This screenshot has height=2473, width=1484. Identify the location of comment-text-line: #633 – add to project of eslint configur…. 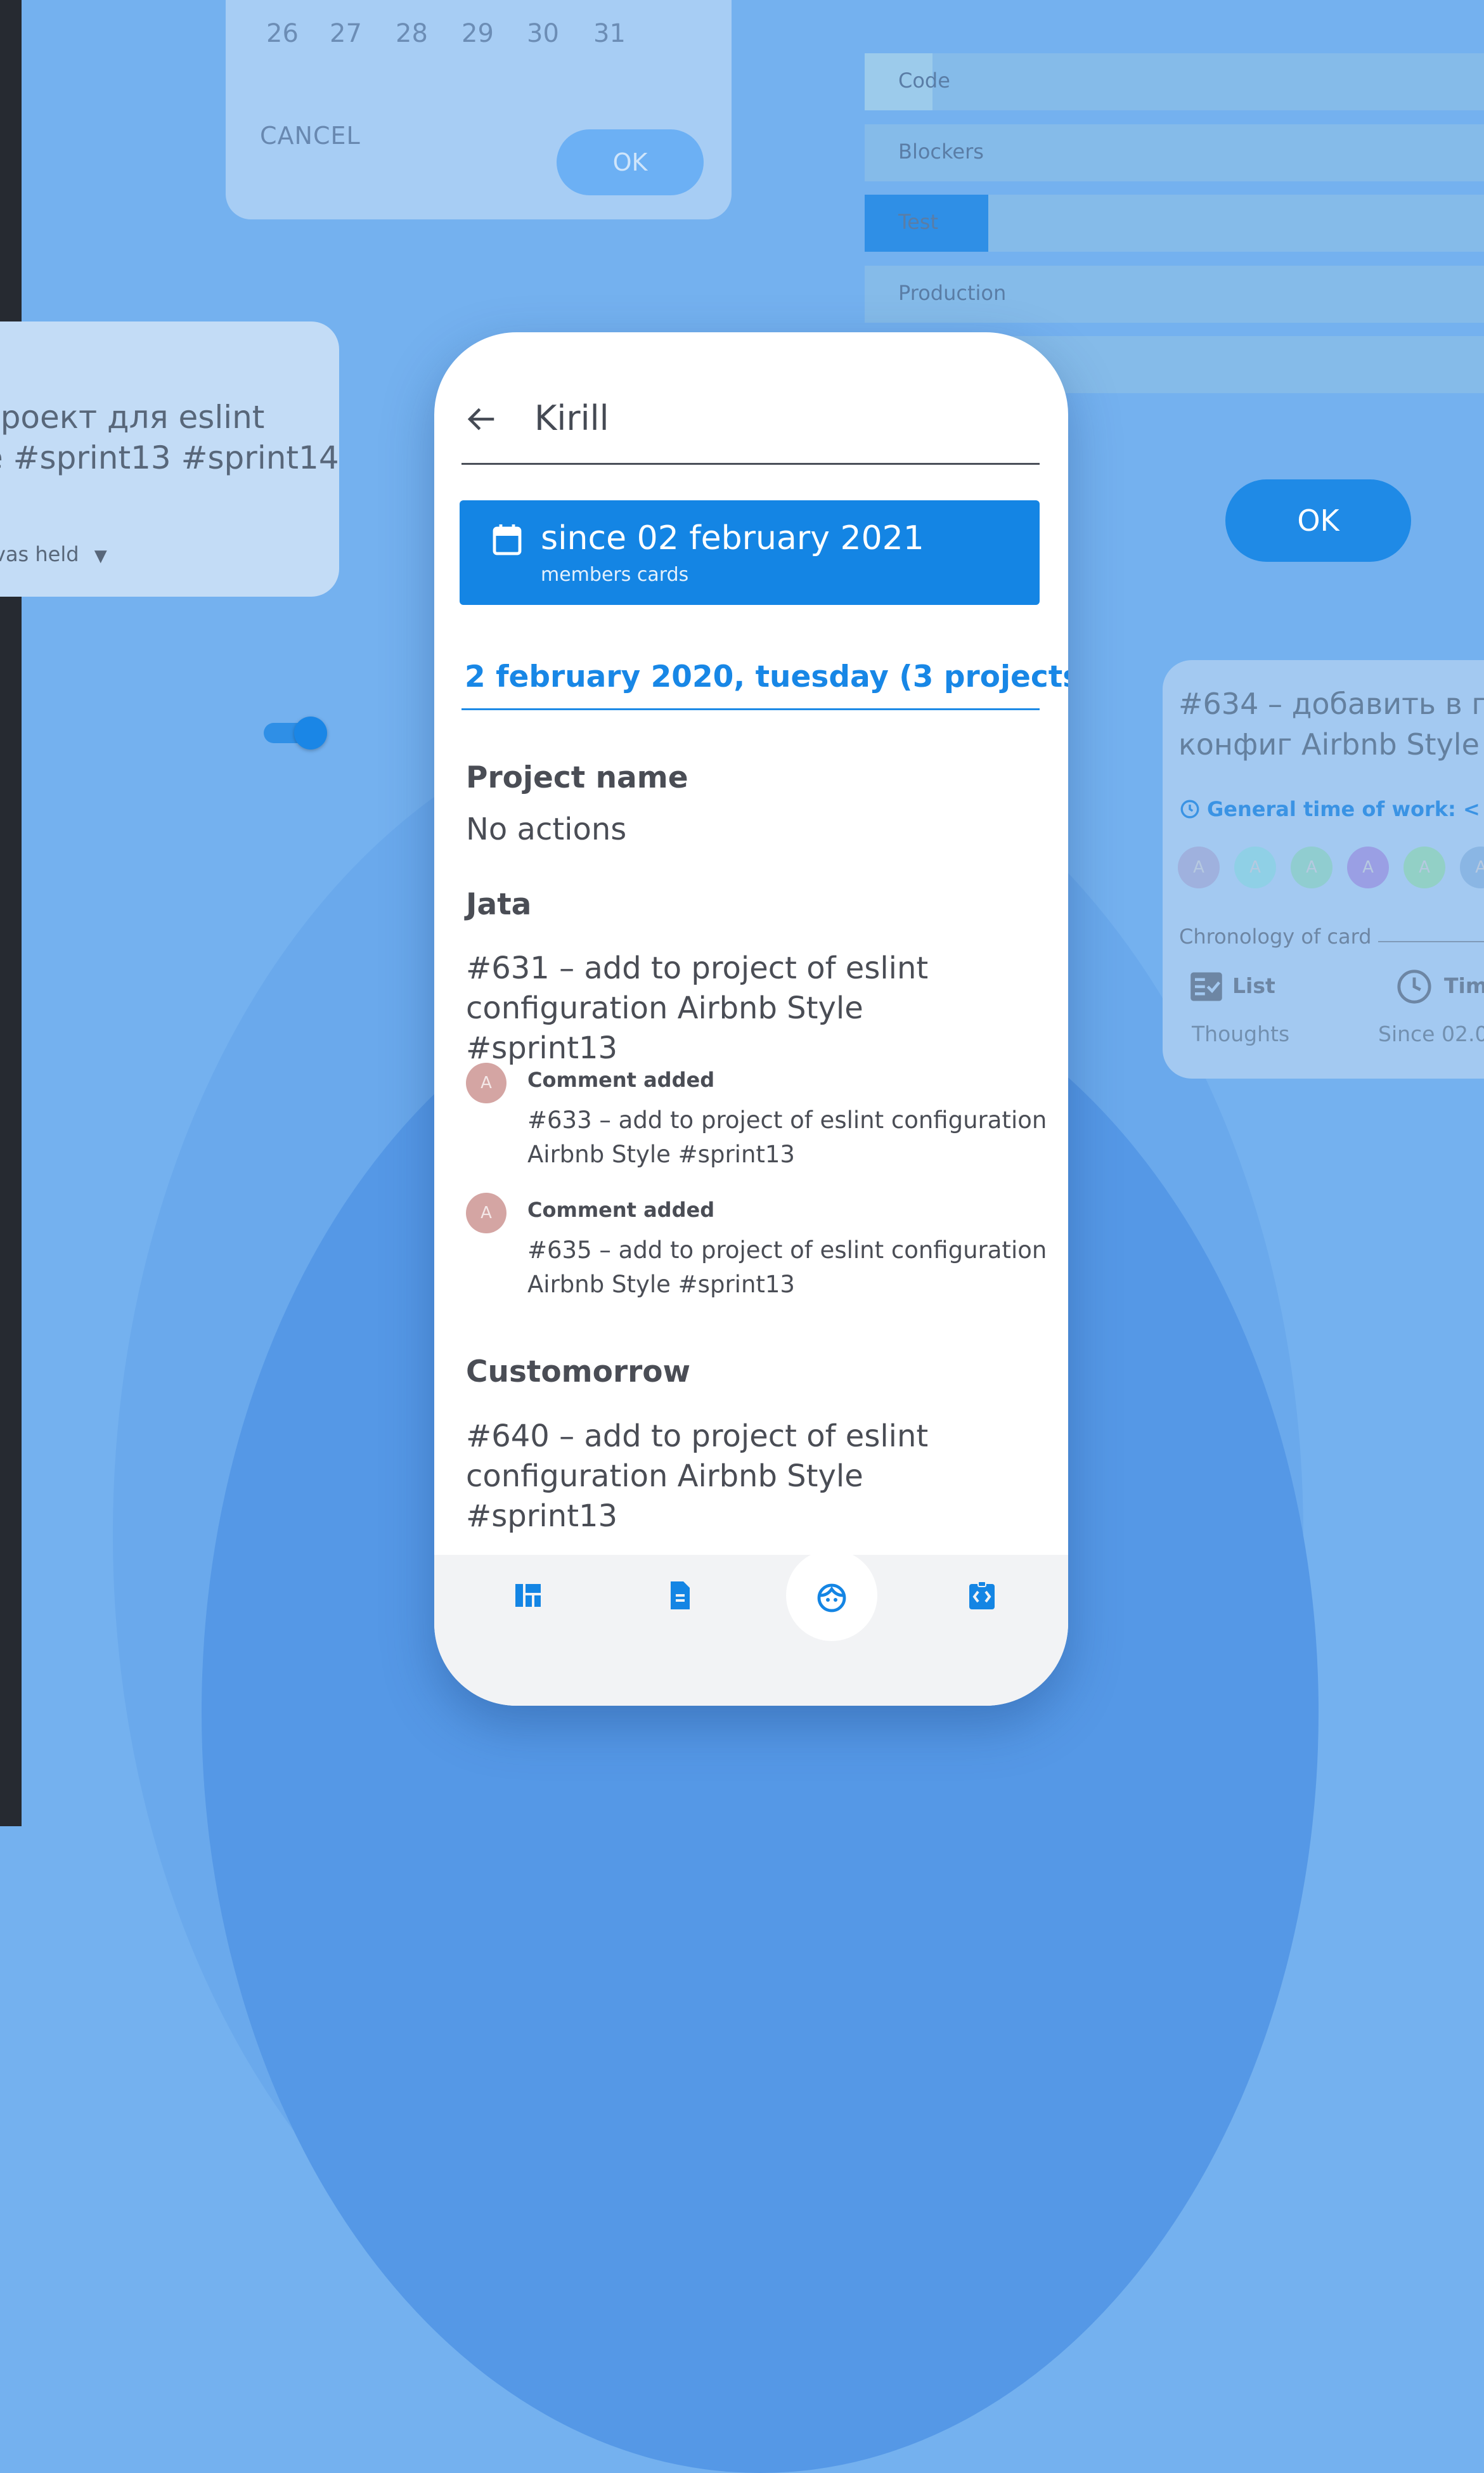
(787, 1120).